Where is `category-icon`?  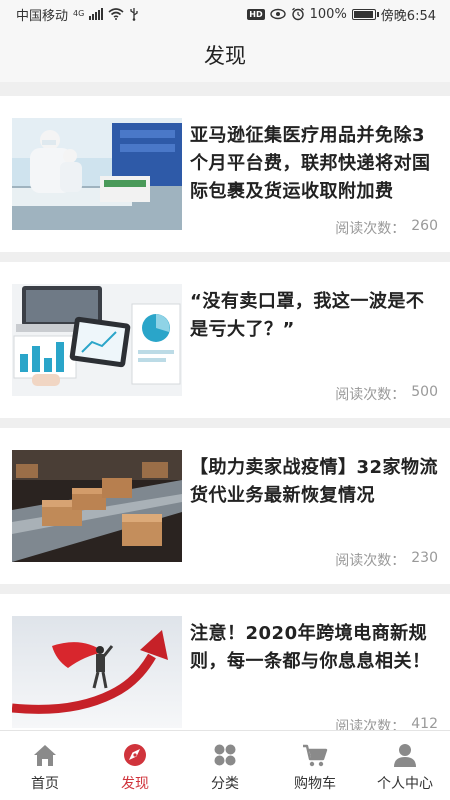
category-icon is located at coordinates (225, 755).